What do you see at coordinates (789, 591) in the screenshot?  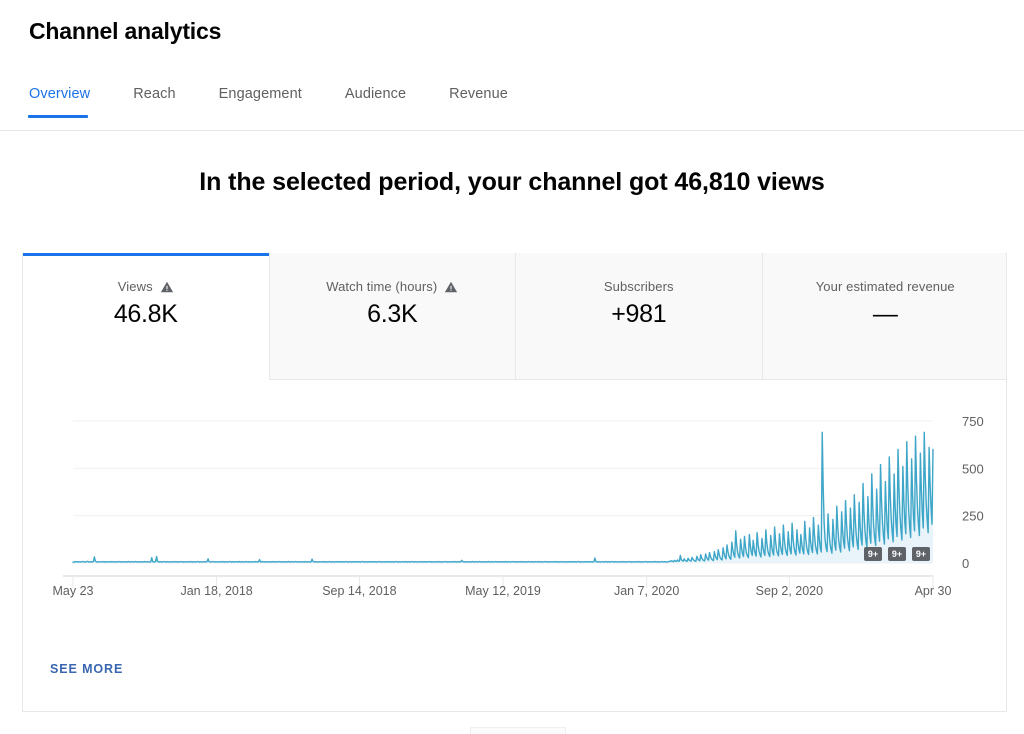 I see `svg-text: Sep 2, 2020` at bounding box center [789, 591].